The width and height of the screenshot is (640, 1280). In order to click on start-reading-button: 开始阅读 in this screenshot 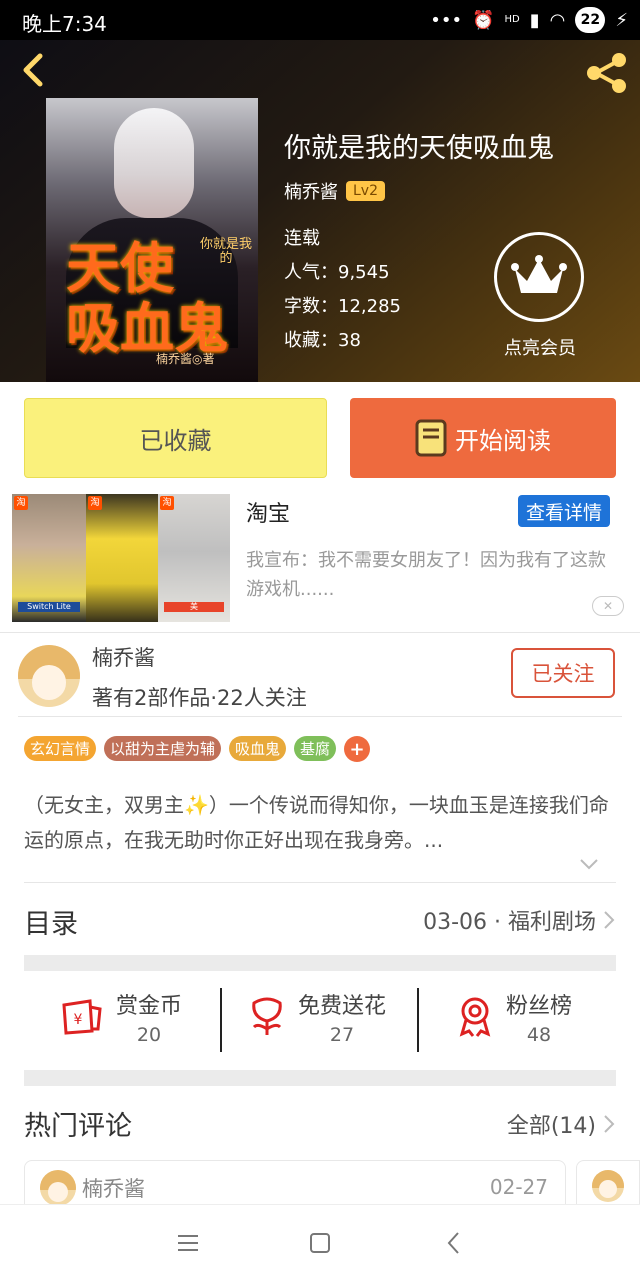, I will do `click(483, 438)`.